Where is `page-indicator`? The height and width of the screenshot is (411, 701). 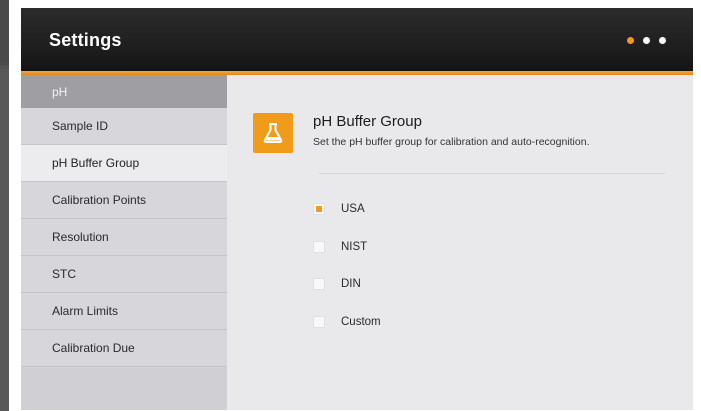
page-indicator is located at coordinates (646, 40).